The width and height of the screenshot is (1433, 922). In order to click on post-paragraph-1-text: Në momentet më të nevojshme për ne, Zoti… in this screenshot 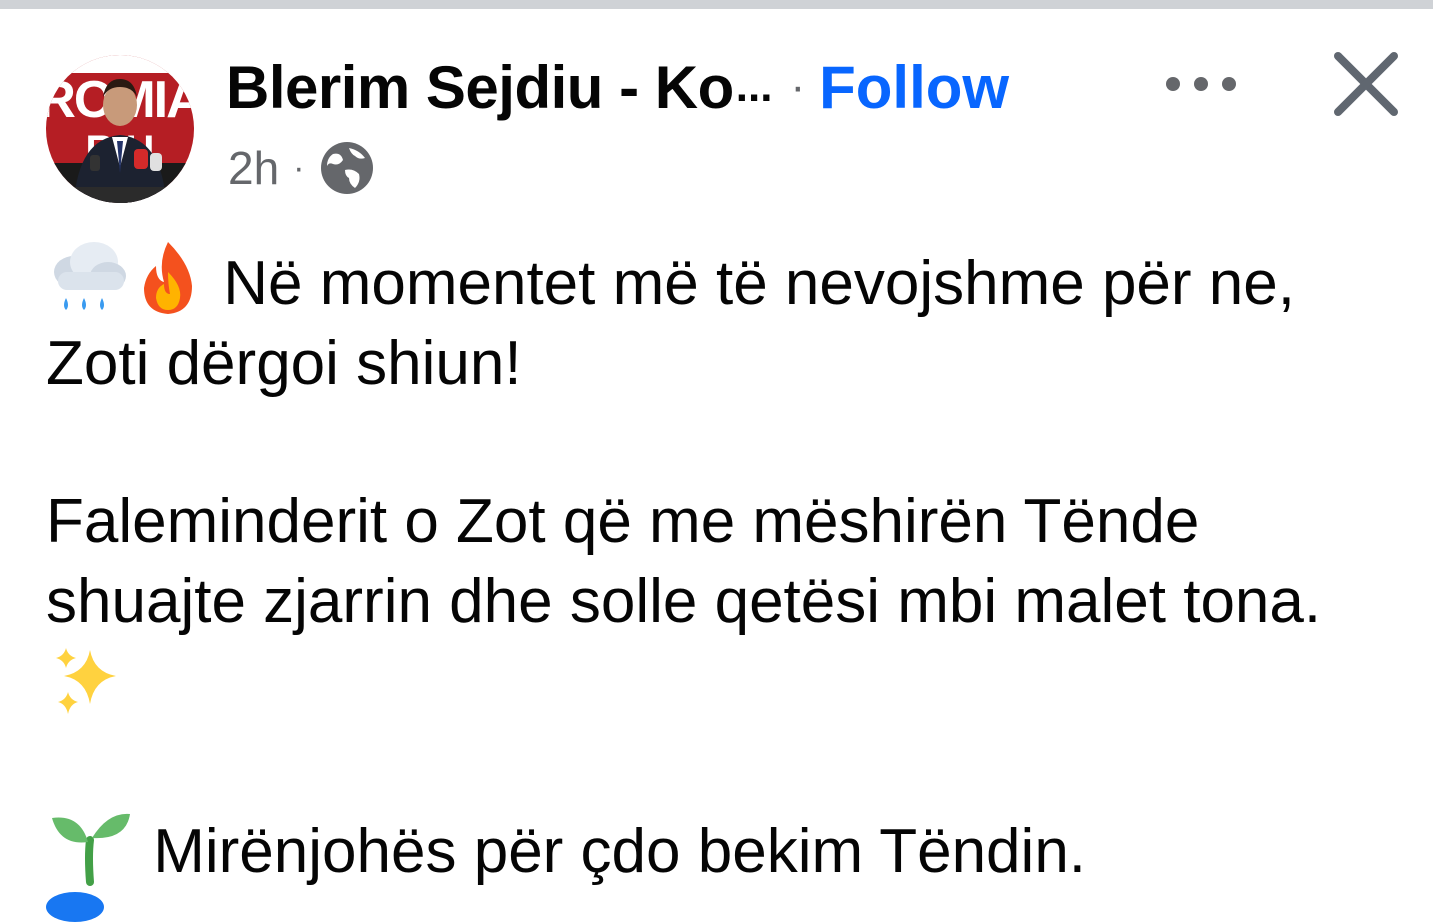, I will do `click(670, 323)`.